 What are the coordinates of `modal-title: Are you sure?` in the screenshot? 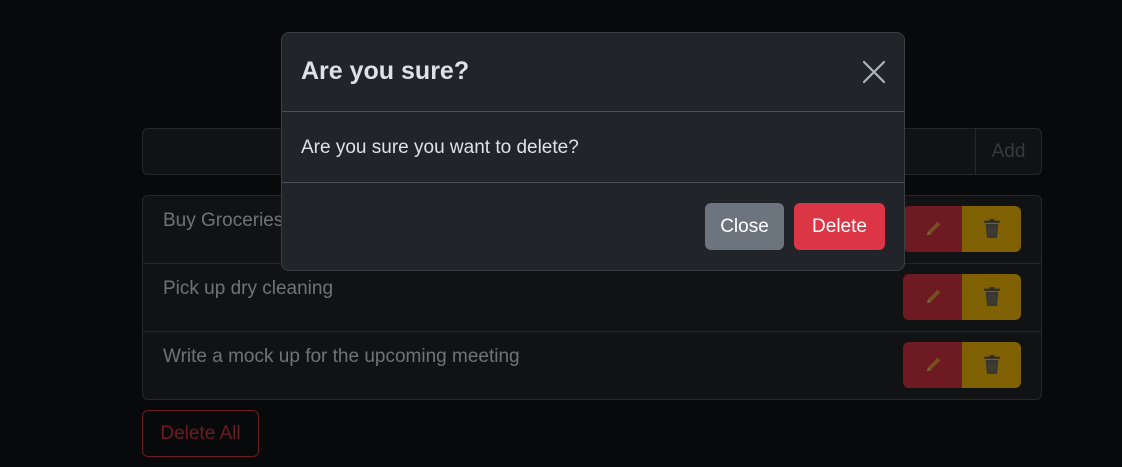 It's located at (385, 71).